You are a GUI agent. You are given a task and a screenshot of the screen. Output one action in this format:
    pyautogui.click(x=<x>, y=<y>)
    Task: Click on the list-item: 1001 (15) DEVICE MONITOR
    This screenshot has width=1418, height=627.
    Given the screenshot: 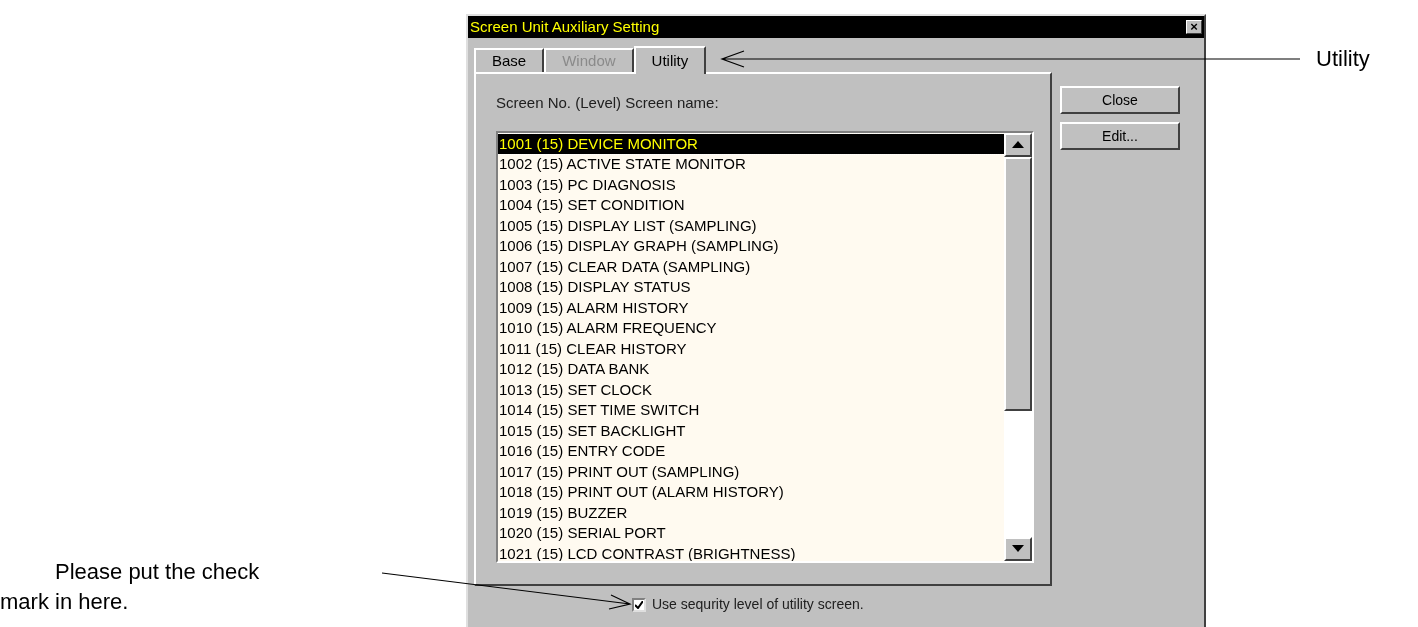 What is the action you would take?
    pyautogui.click(x=751, y=143)
    